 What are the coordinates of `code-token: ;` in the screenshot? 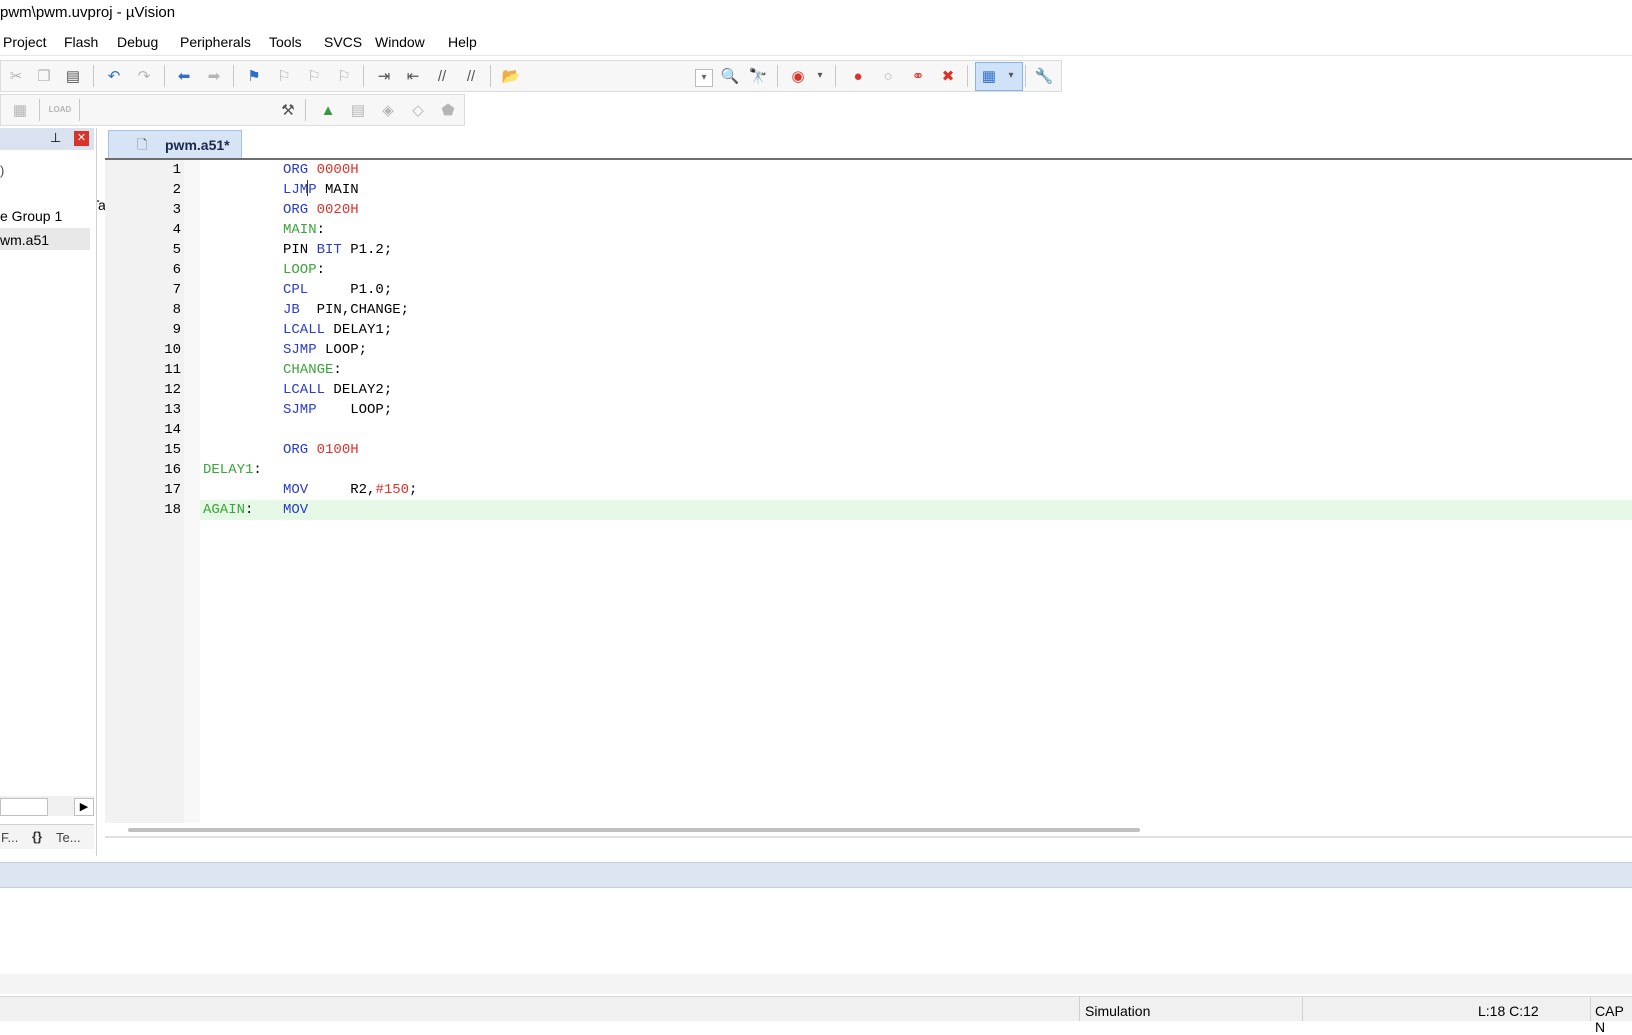 It's located at (413, 490).